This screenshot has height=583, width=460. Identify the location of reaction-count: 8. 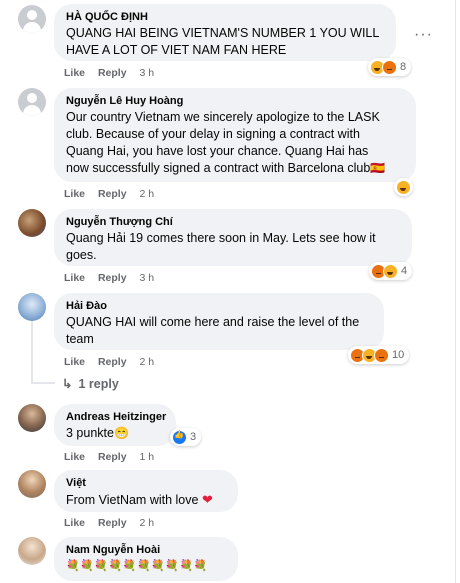
(403, 67).